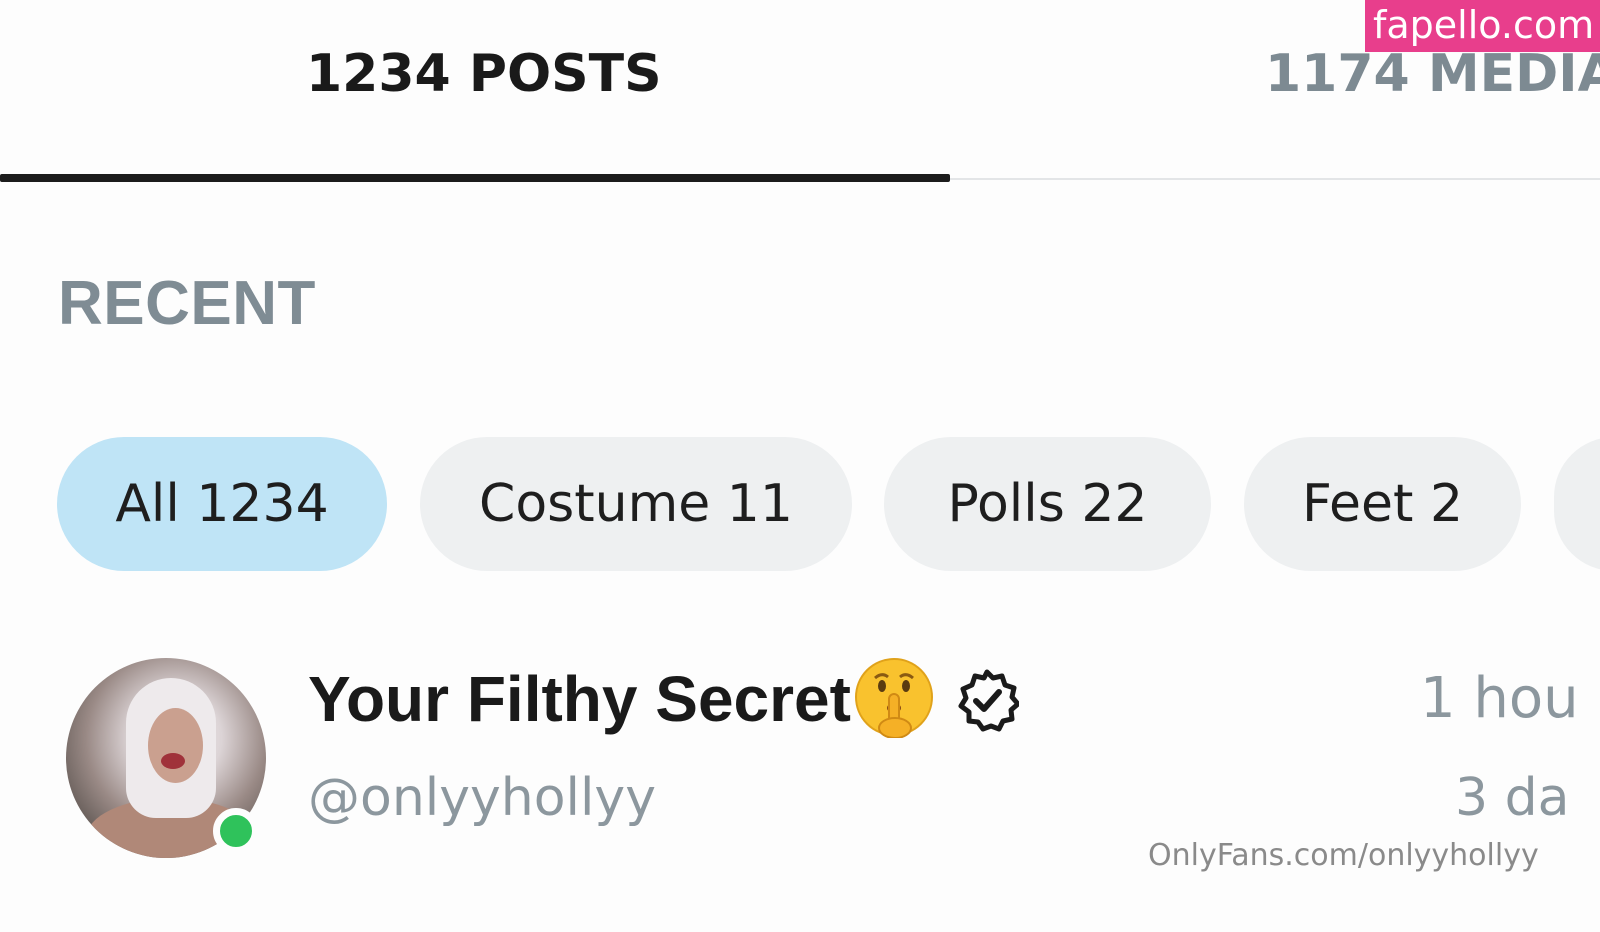 The height and width of the screenshot is (932, 1600). Describe the element at coordinates (1275, 179) in the screenshot. I see `tab-divider` at that location.